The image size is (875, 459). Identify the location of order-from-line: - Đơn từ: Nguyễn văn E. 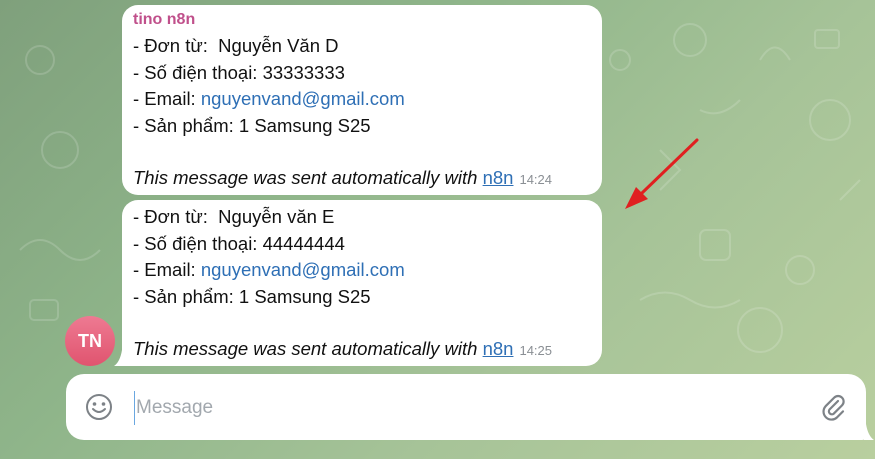
(234, 216).